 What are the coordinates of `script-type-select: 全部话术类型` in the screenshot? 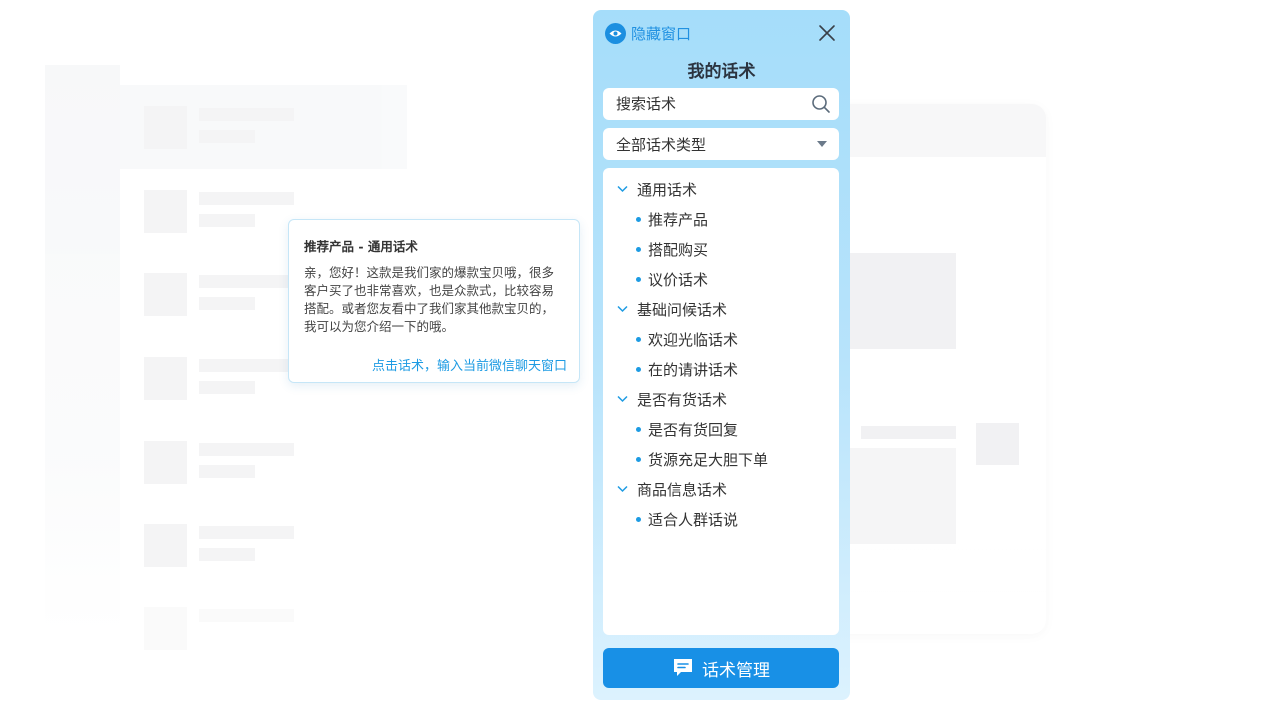 It's located at (721, 144).